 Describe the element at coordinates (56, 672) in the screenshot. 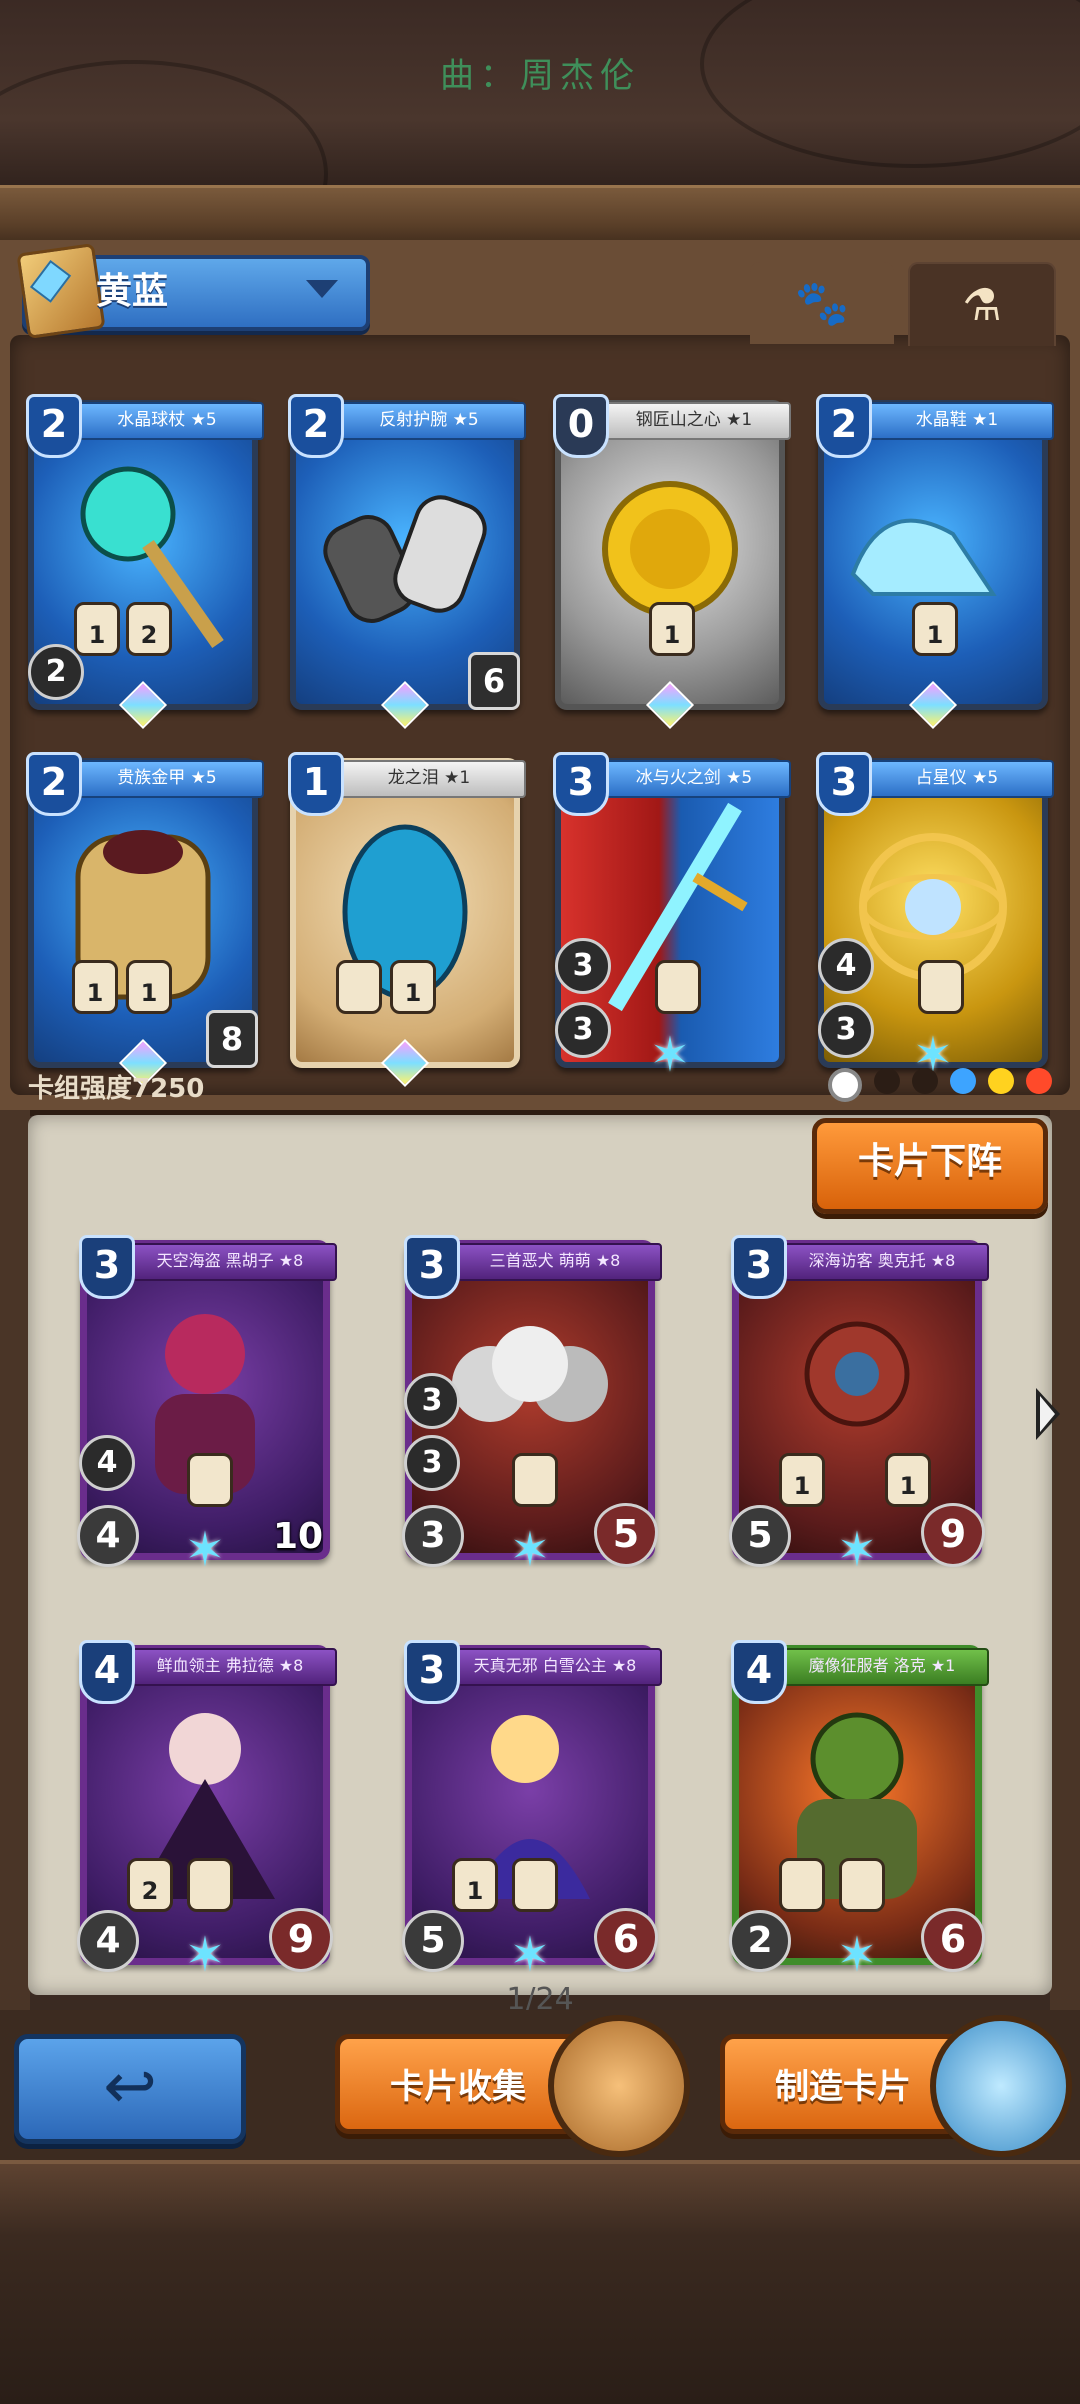

I see `card-left-stat: 2` at that location.